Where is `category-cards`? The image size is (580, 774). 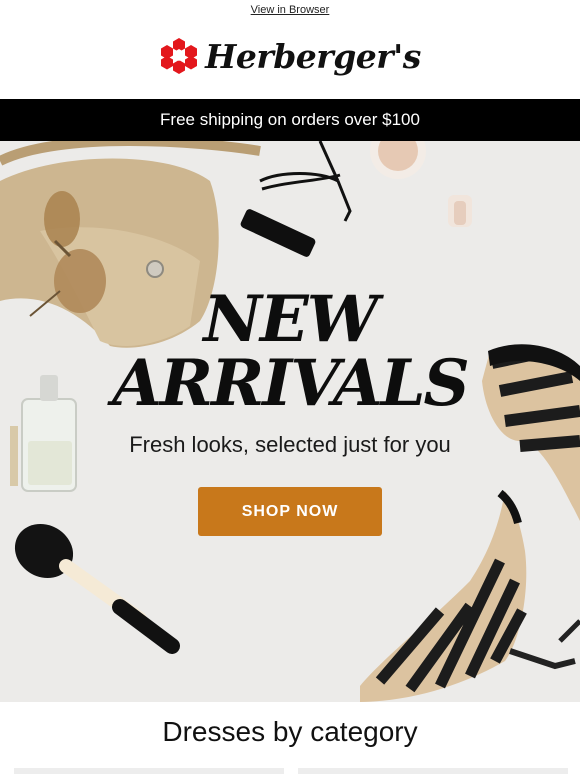
category-cards is located at coordinates (290, 771).